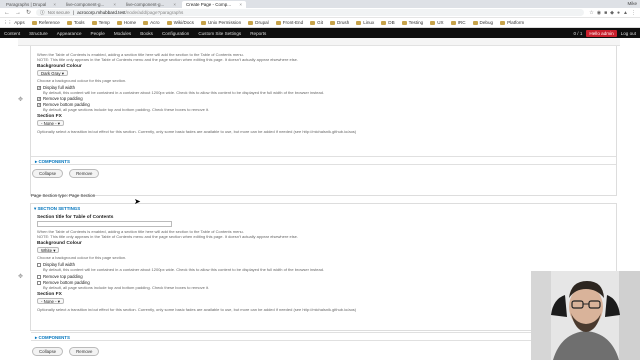 The image size is (640, 360). Describe the element at coordinates (323, 336) in the screenshot. I see `components-details-2: ▸ COMPONENTS` at that location.